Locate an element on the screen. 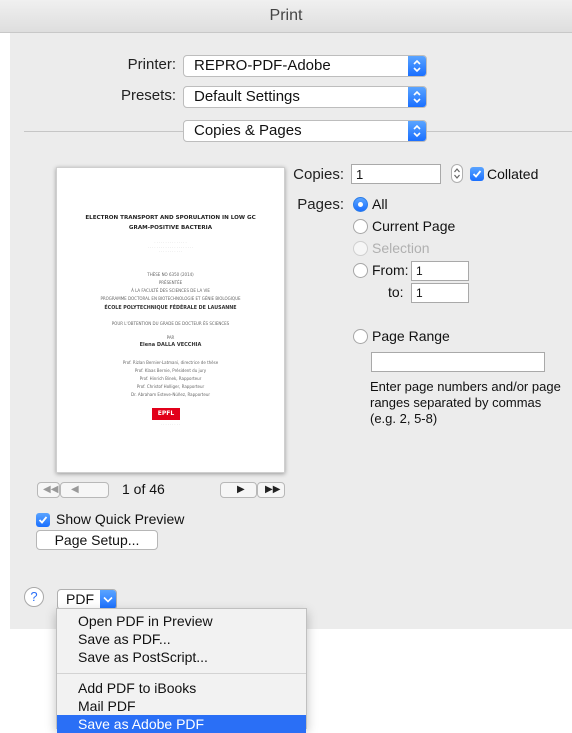 This screenshot has width=572, height=733. printer-select: REPRO-PDF-Adobe is located at coordinates (305, 66).